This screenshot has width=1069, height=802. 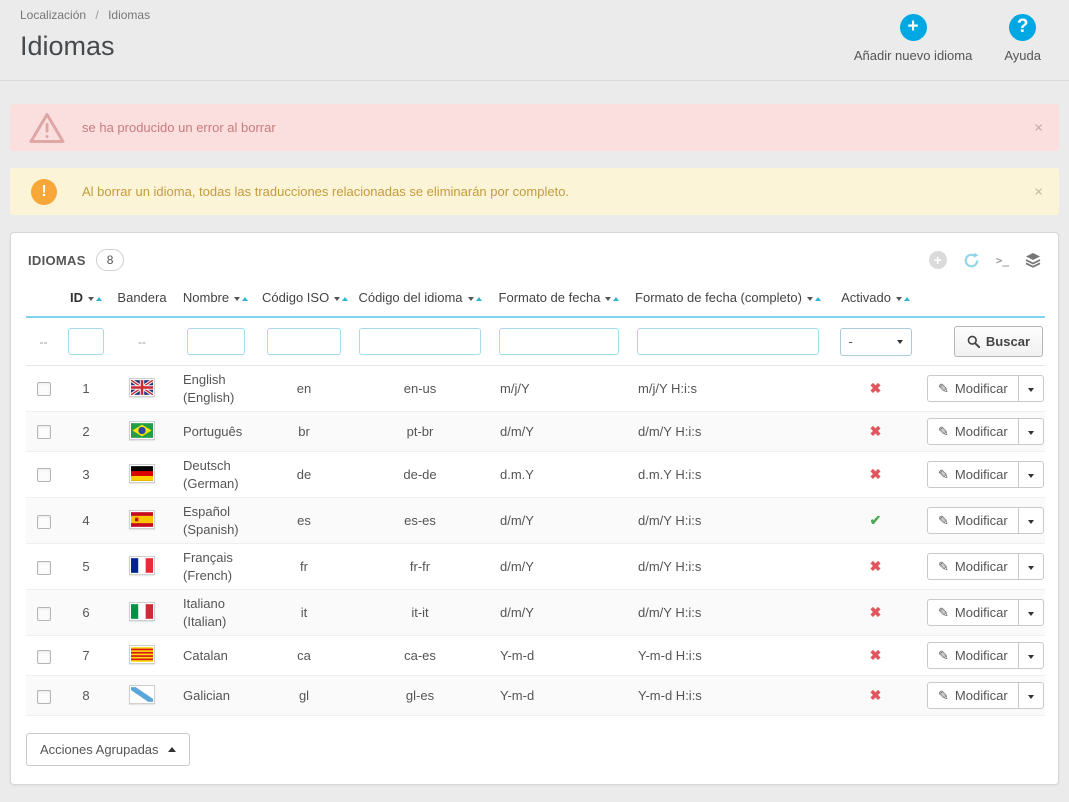 I want to click on flag-icon-it, so click(x=142, y=611).